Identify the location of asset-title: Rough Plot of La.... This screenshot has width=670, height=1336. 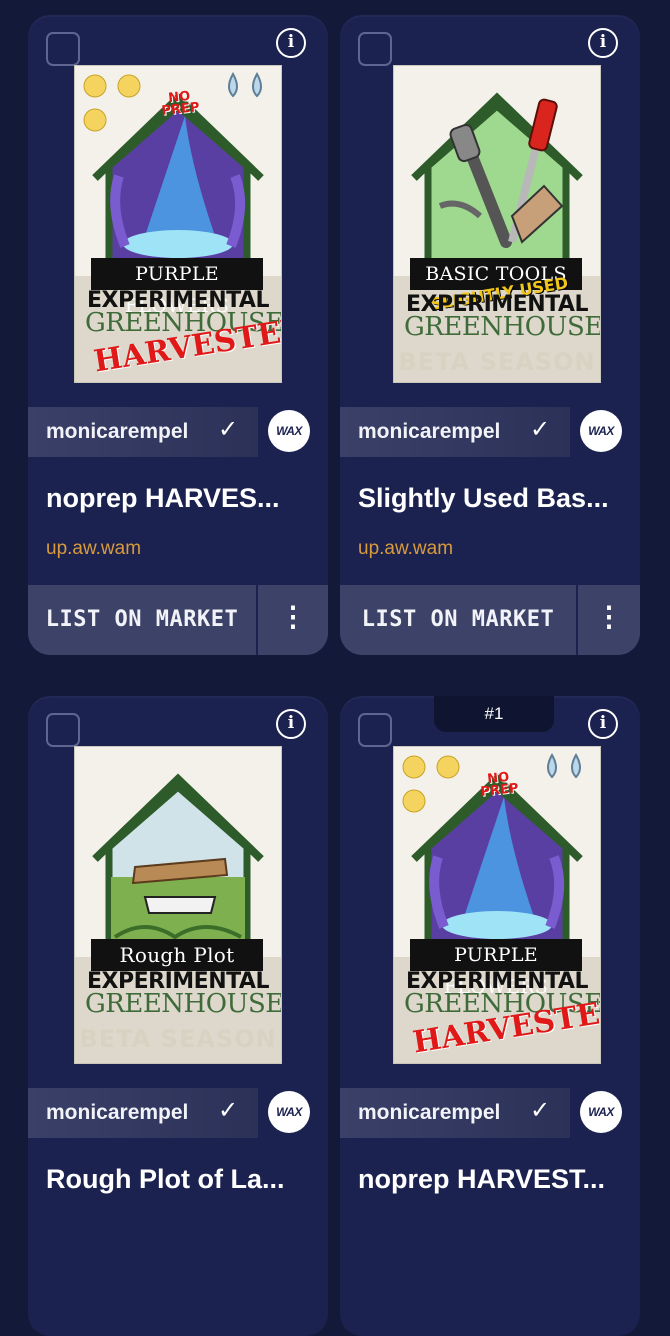
(181, 1179).